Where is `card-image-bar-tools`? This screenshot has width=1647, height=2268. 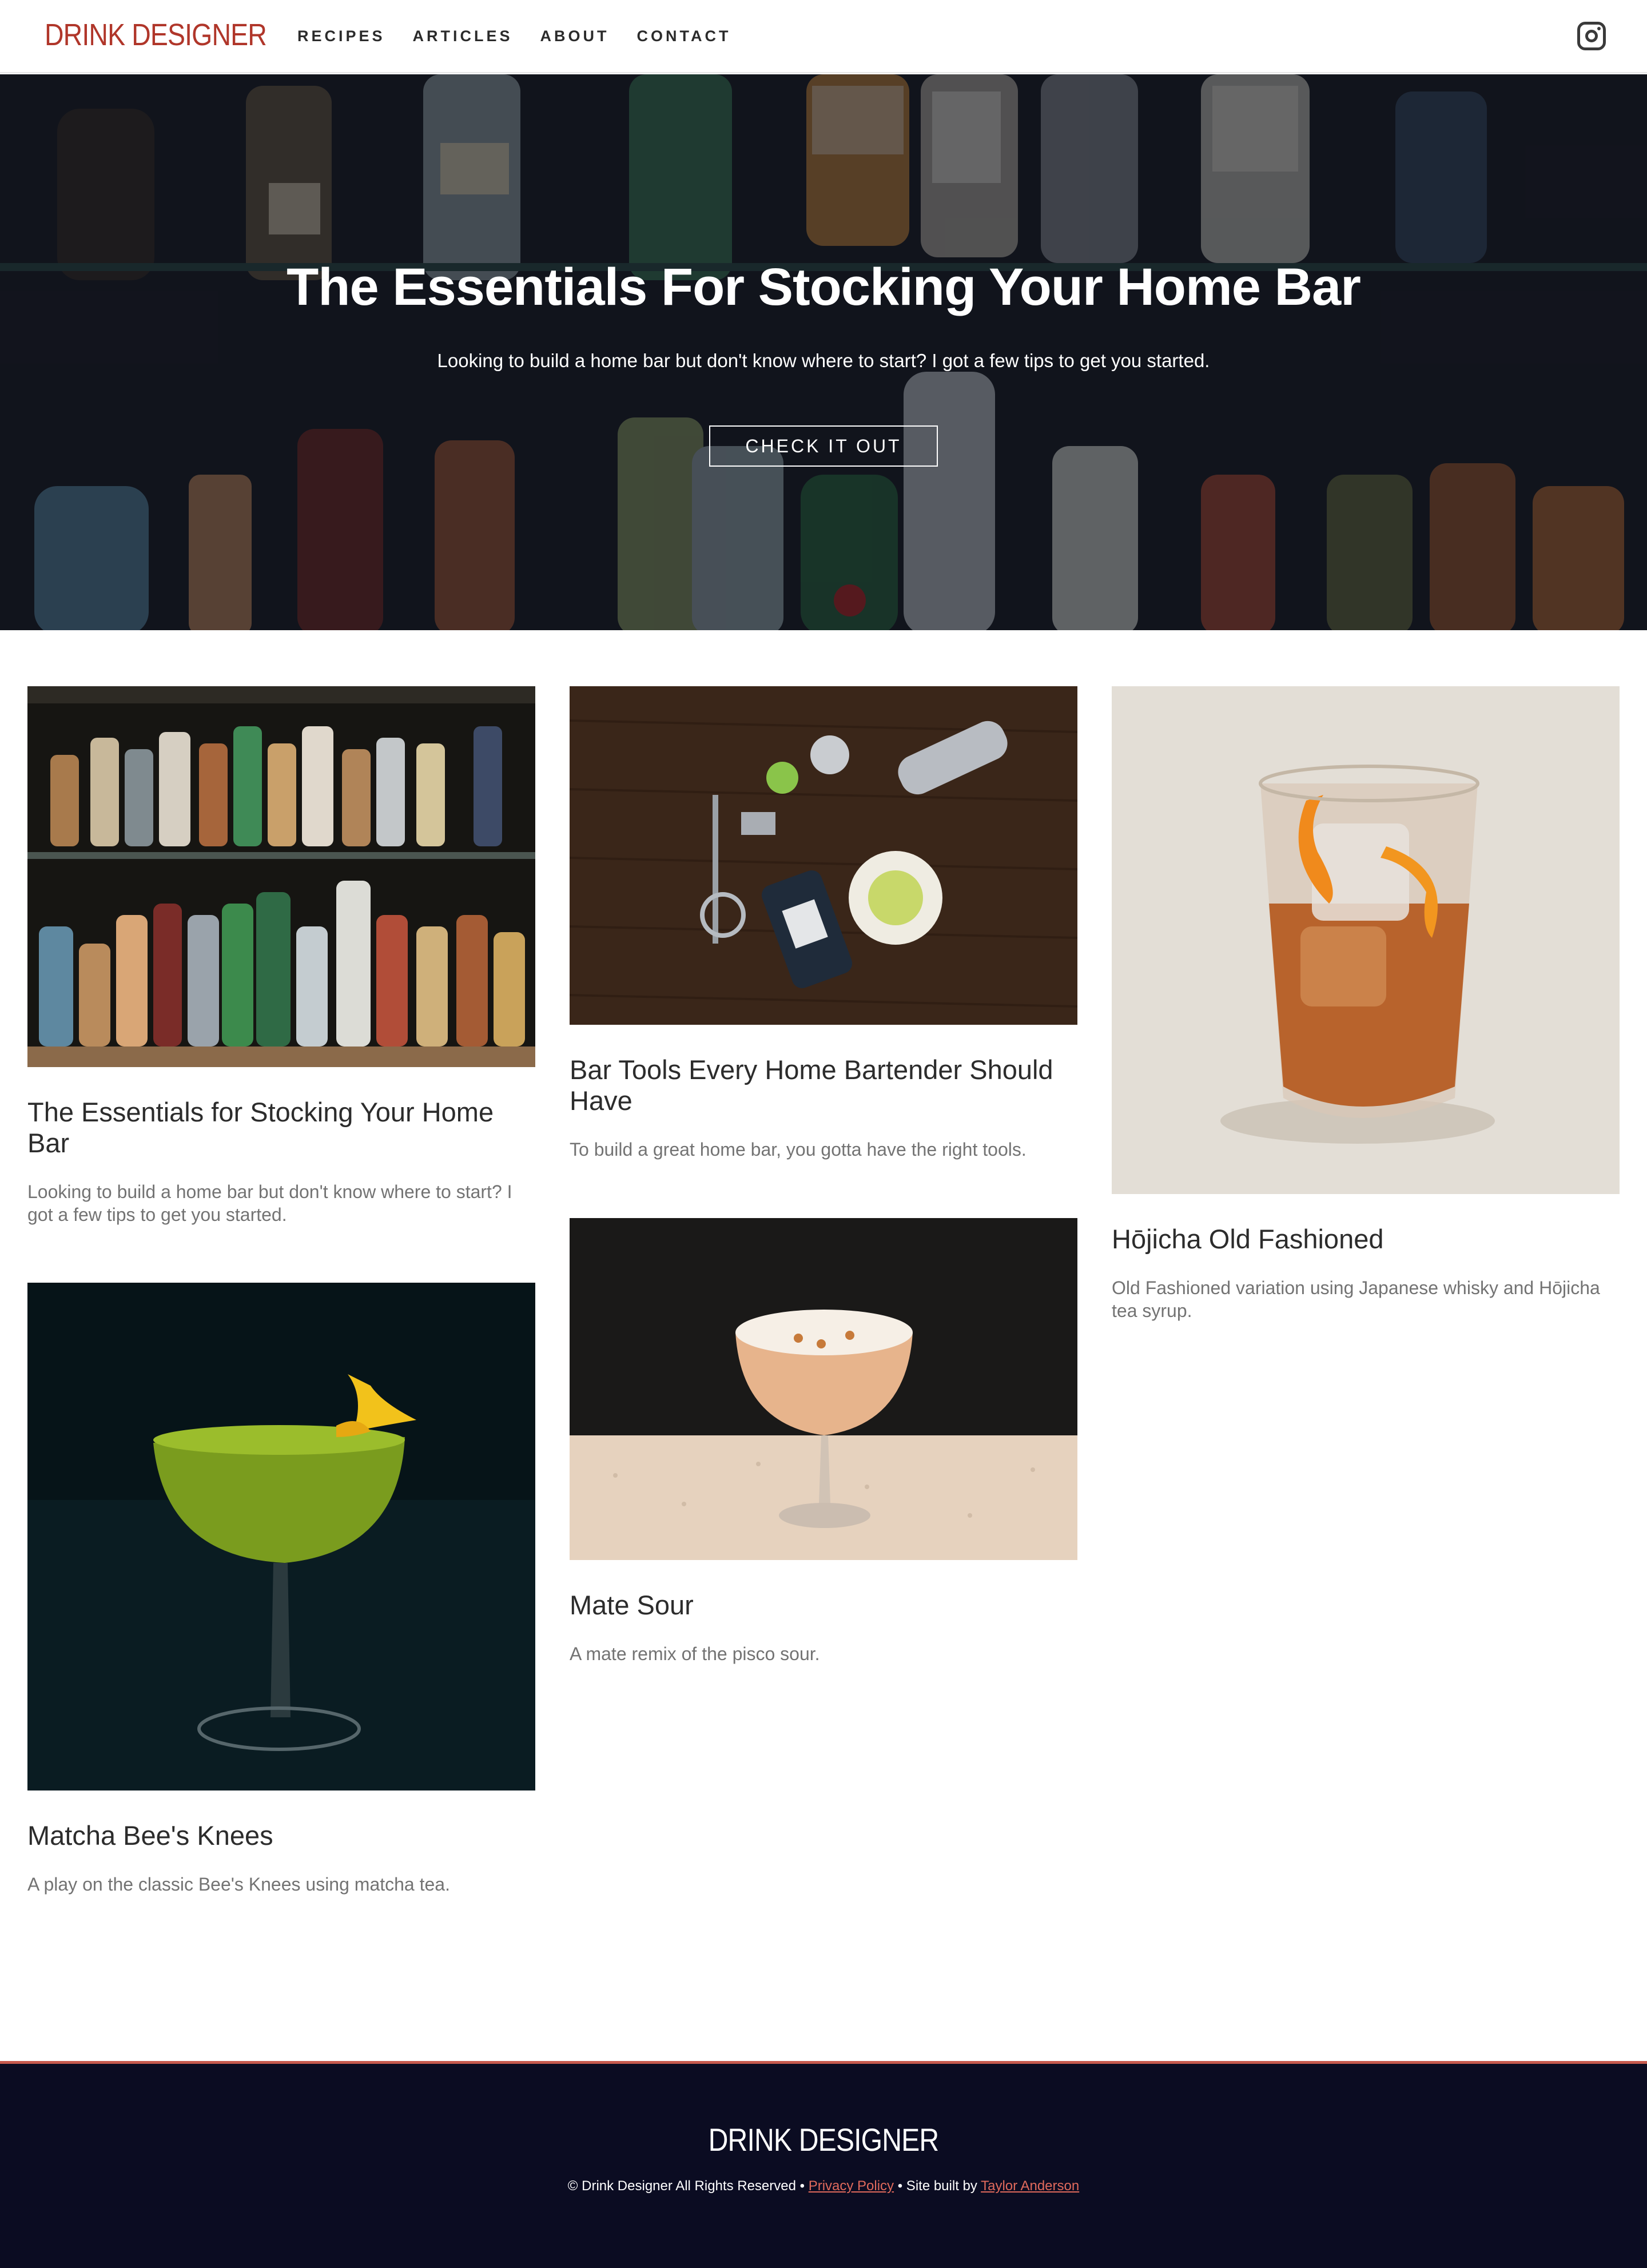
card-image-bar-tools is located at coordinates (823, 855).